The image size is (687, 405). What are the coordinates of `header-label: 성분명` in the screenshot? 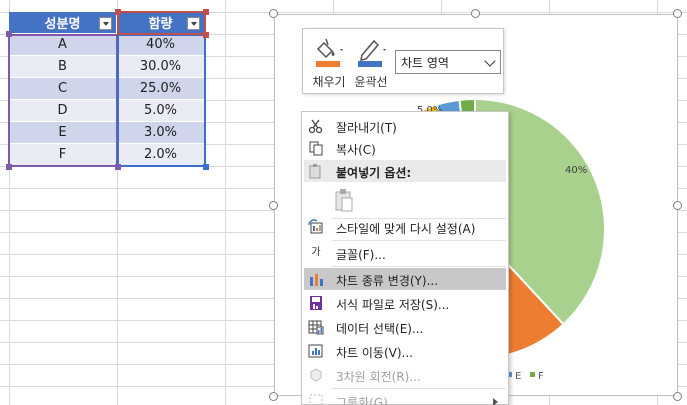 It's located at (62, 24).